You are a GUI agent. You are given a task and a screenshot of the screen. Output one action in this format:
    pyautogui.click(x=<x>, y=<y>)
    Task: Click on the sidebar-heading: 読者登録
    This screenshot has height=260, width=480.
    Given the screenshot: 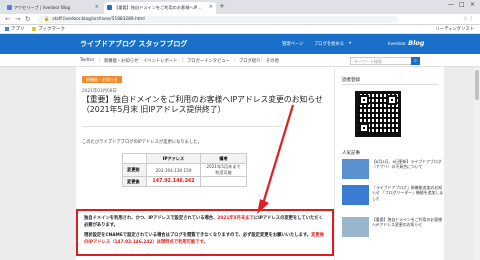 What is the action you would take?
    pyautogui.click(x=351, y=80)
    